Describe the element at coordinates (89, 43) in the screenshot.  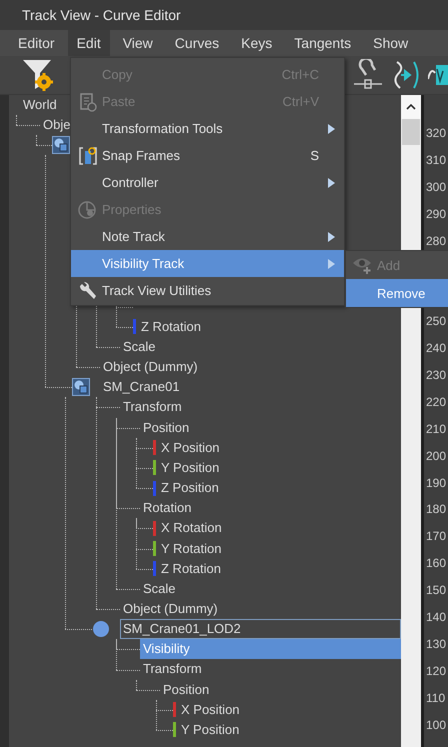
I see `menu-item: Edit` at that location.